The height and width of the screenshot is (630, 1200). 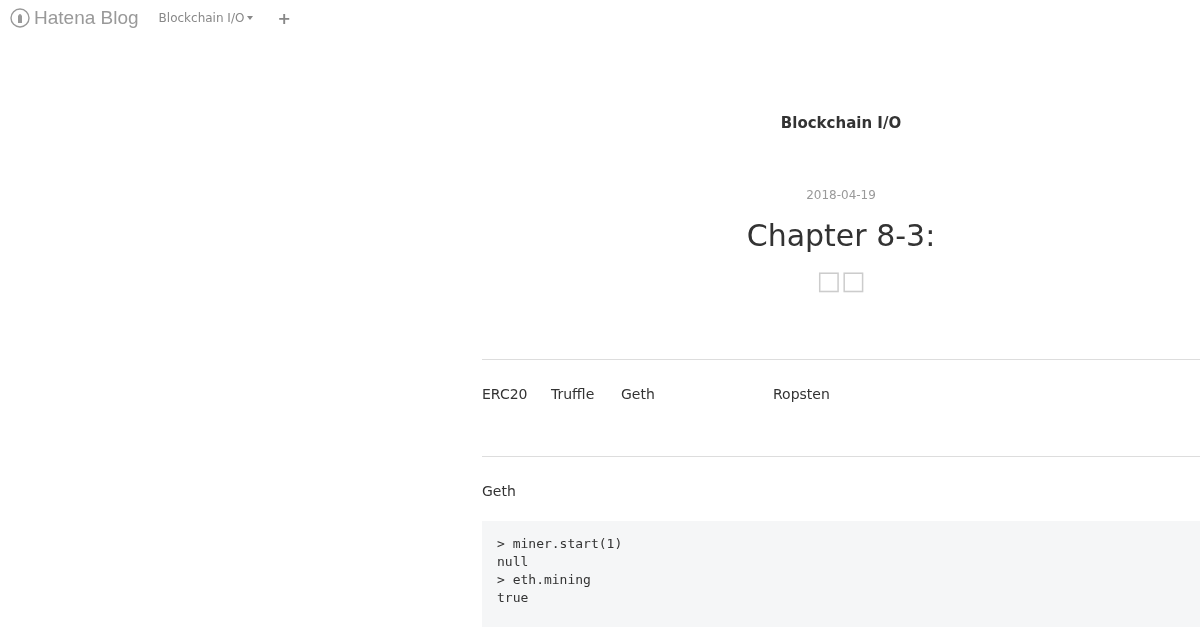 I want to click on hatena-blog-logo: Hatena Blog, so click(x=74, y=18).